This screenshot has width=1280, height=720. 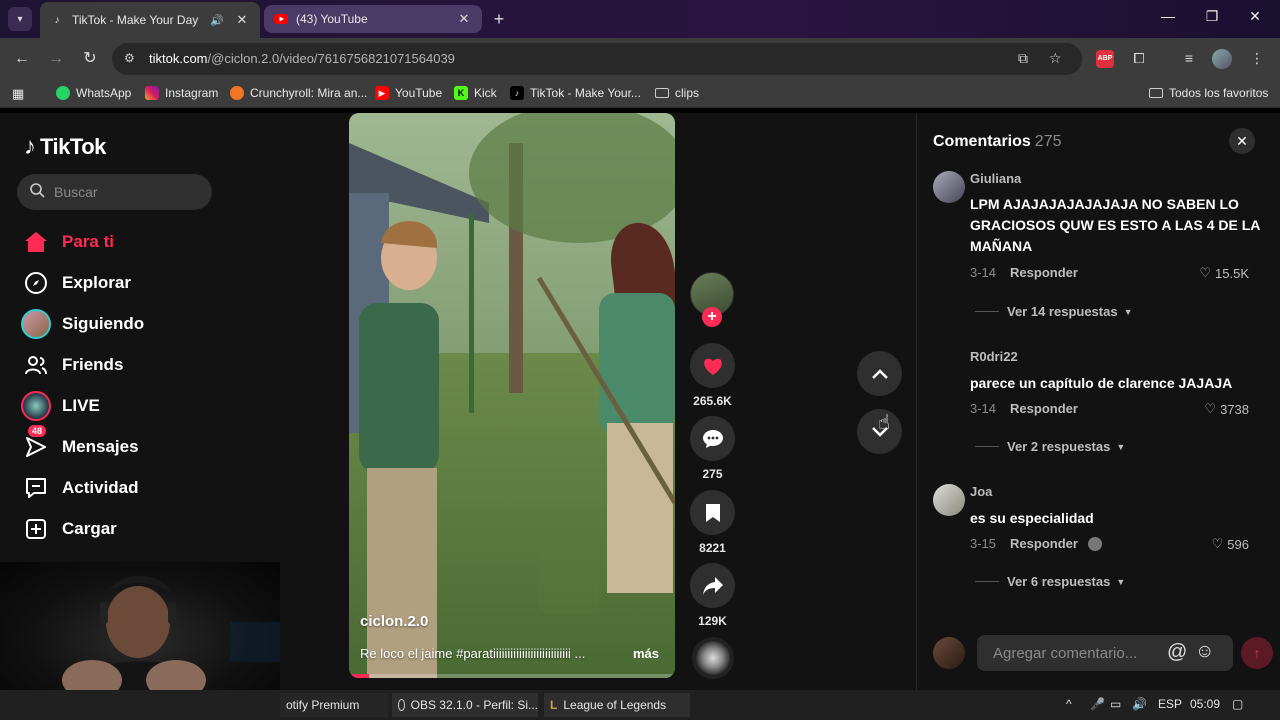 What do you see at coordinates (1055, 58) in the screenshot?
I see `bookmark-star-icon: ☆` at bounding box center [1055, 58].